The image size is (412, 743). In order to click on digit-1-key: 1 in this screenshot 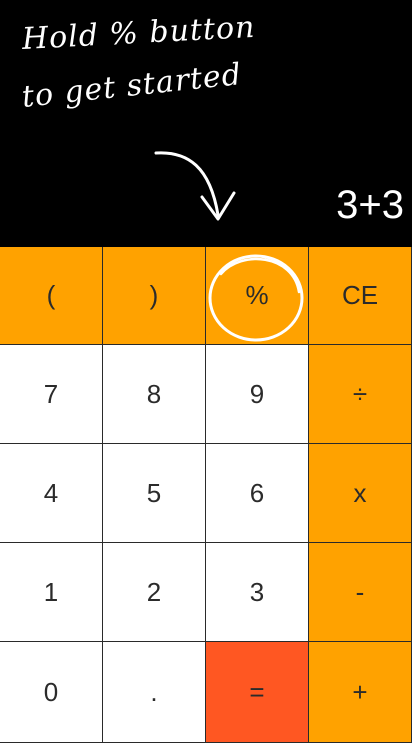, I will do `click(51, 592)`.